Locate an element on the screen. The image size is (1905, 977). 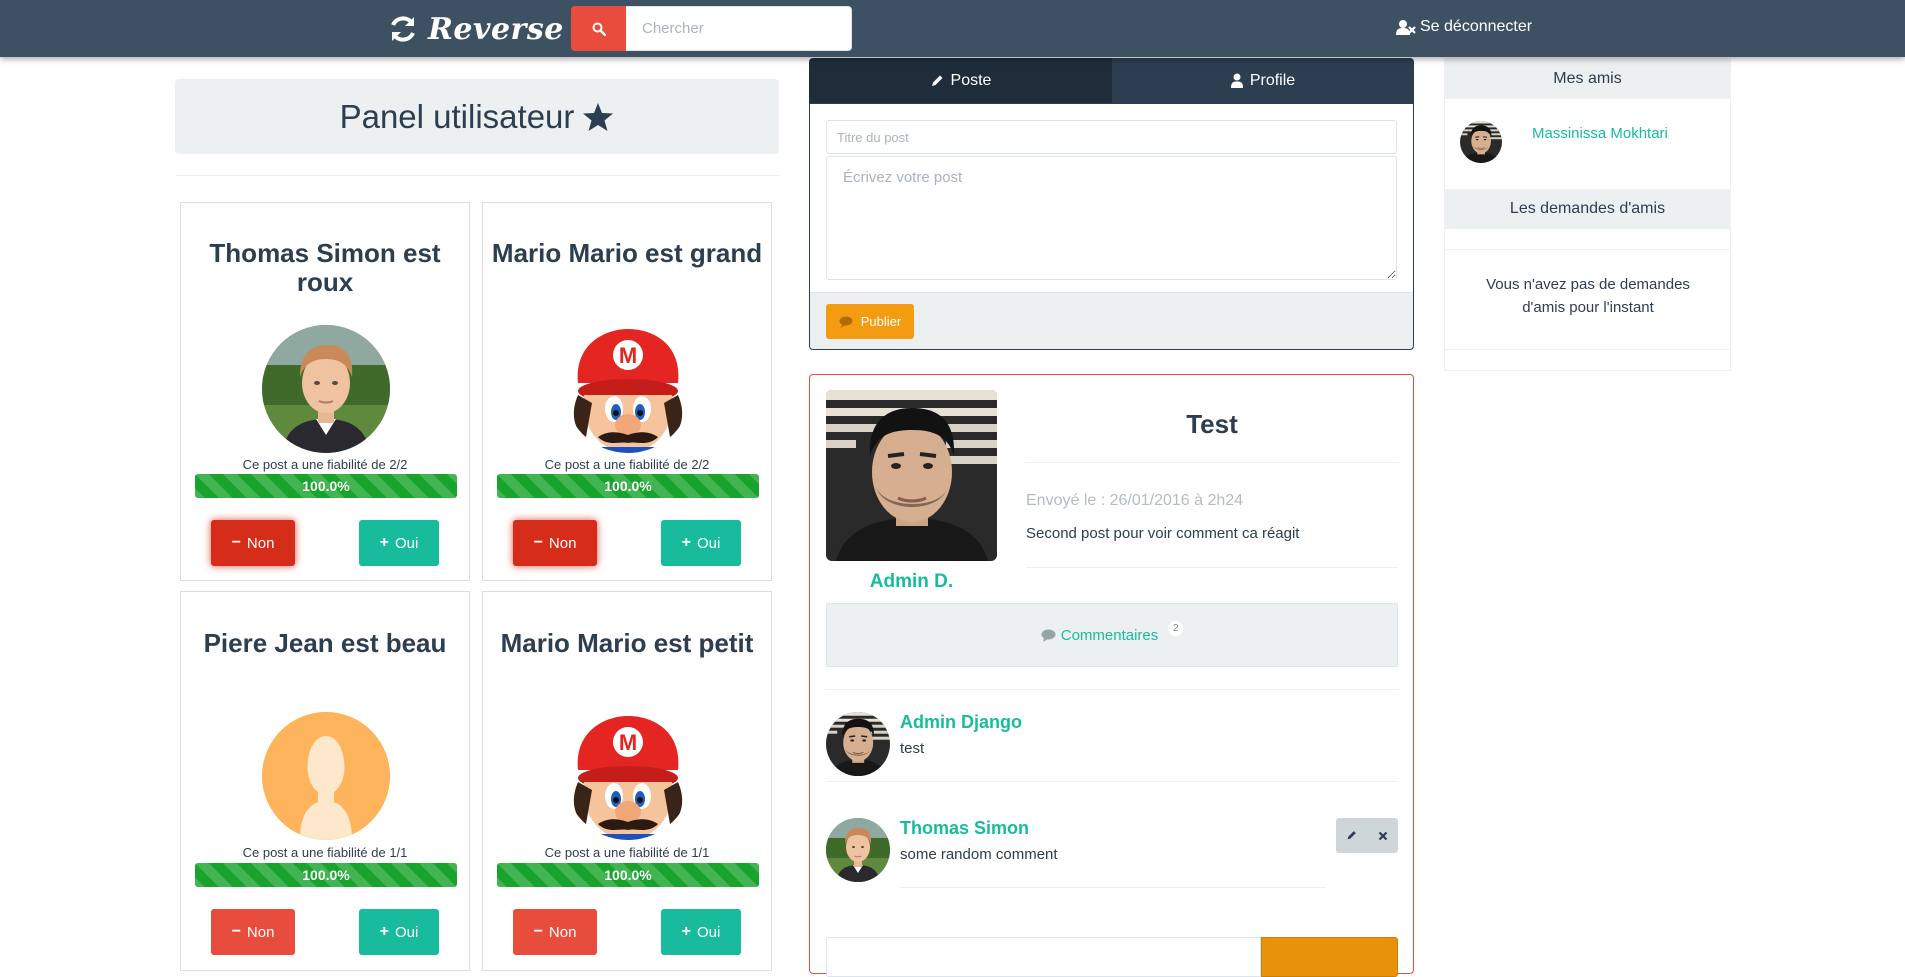
comment-author: Admin Django is located at coordinates (961, 722).